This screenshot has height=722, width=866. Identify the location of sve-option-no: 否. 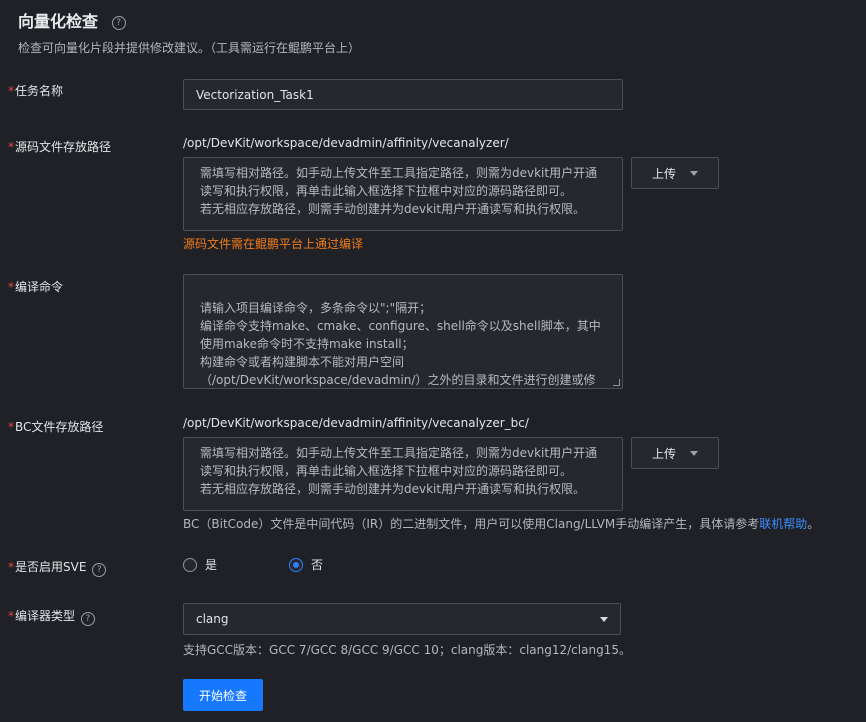
(306, 564).